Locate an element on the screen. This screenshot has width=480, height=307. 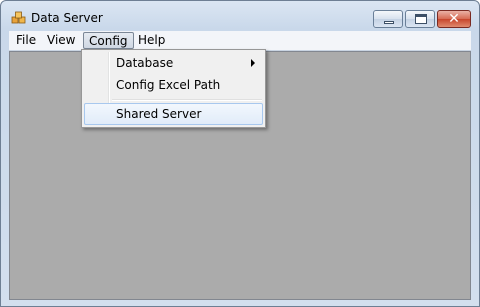
menu-item-config-excel-path: Config Excel Path is located at coordinates (173, 85).